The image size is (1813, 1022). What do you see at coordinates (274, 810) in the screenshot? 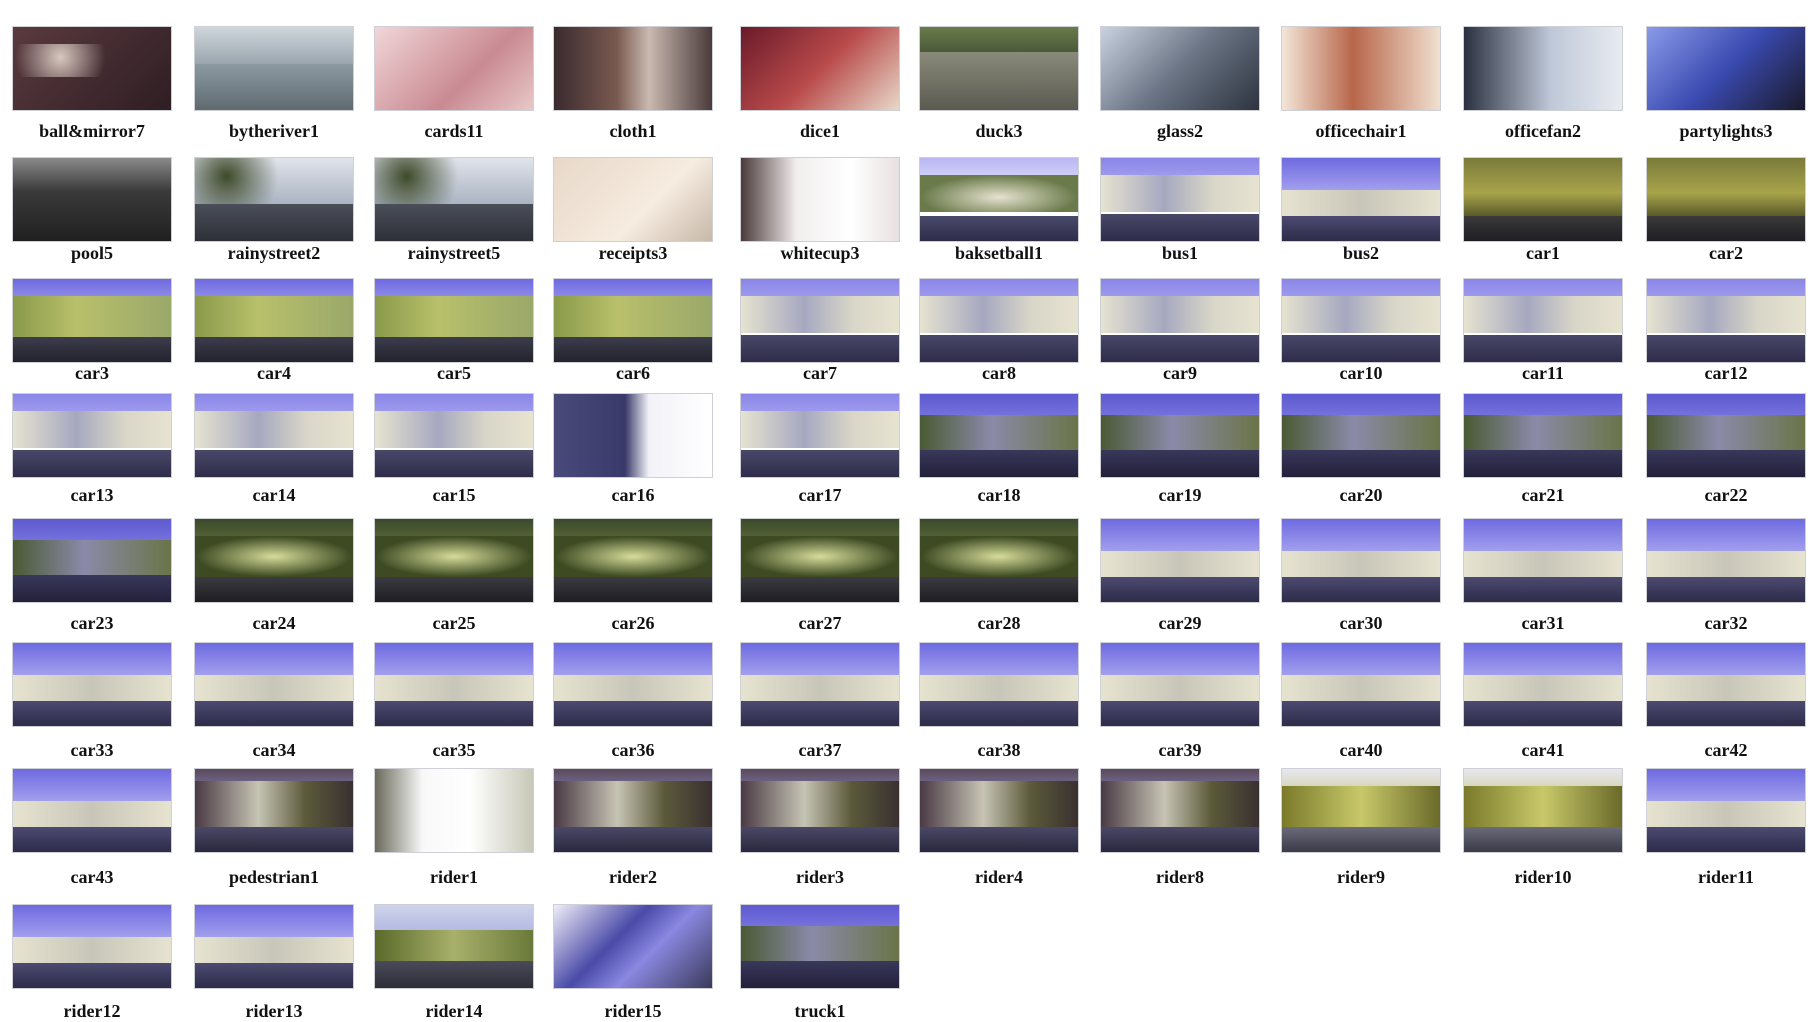
I see `pedestrian-icon` at bounding box center [274, 810].